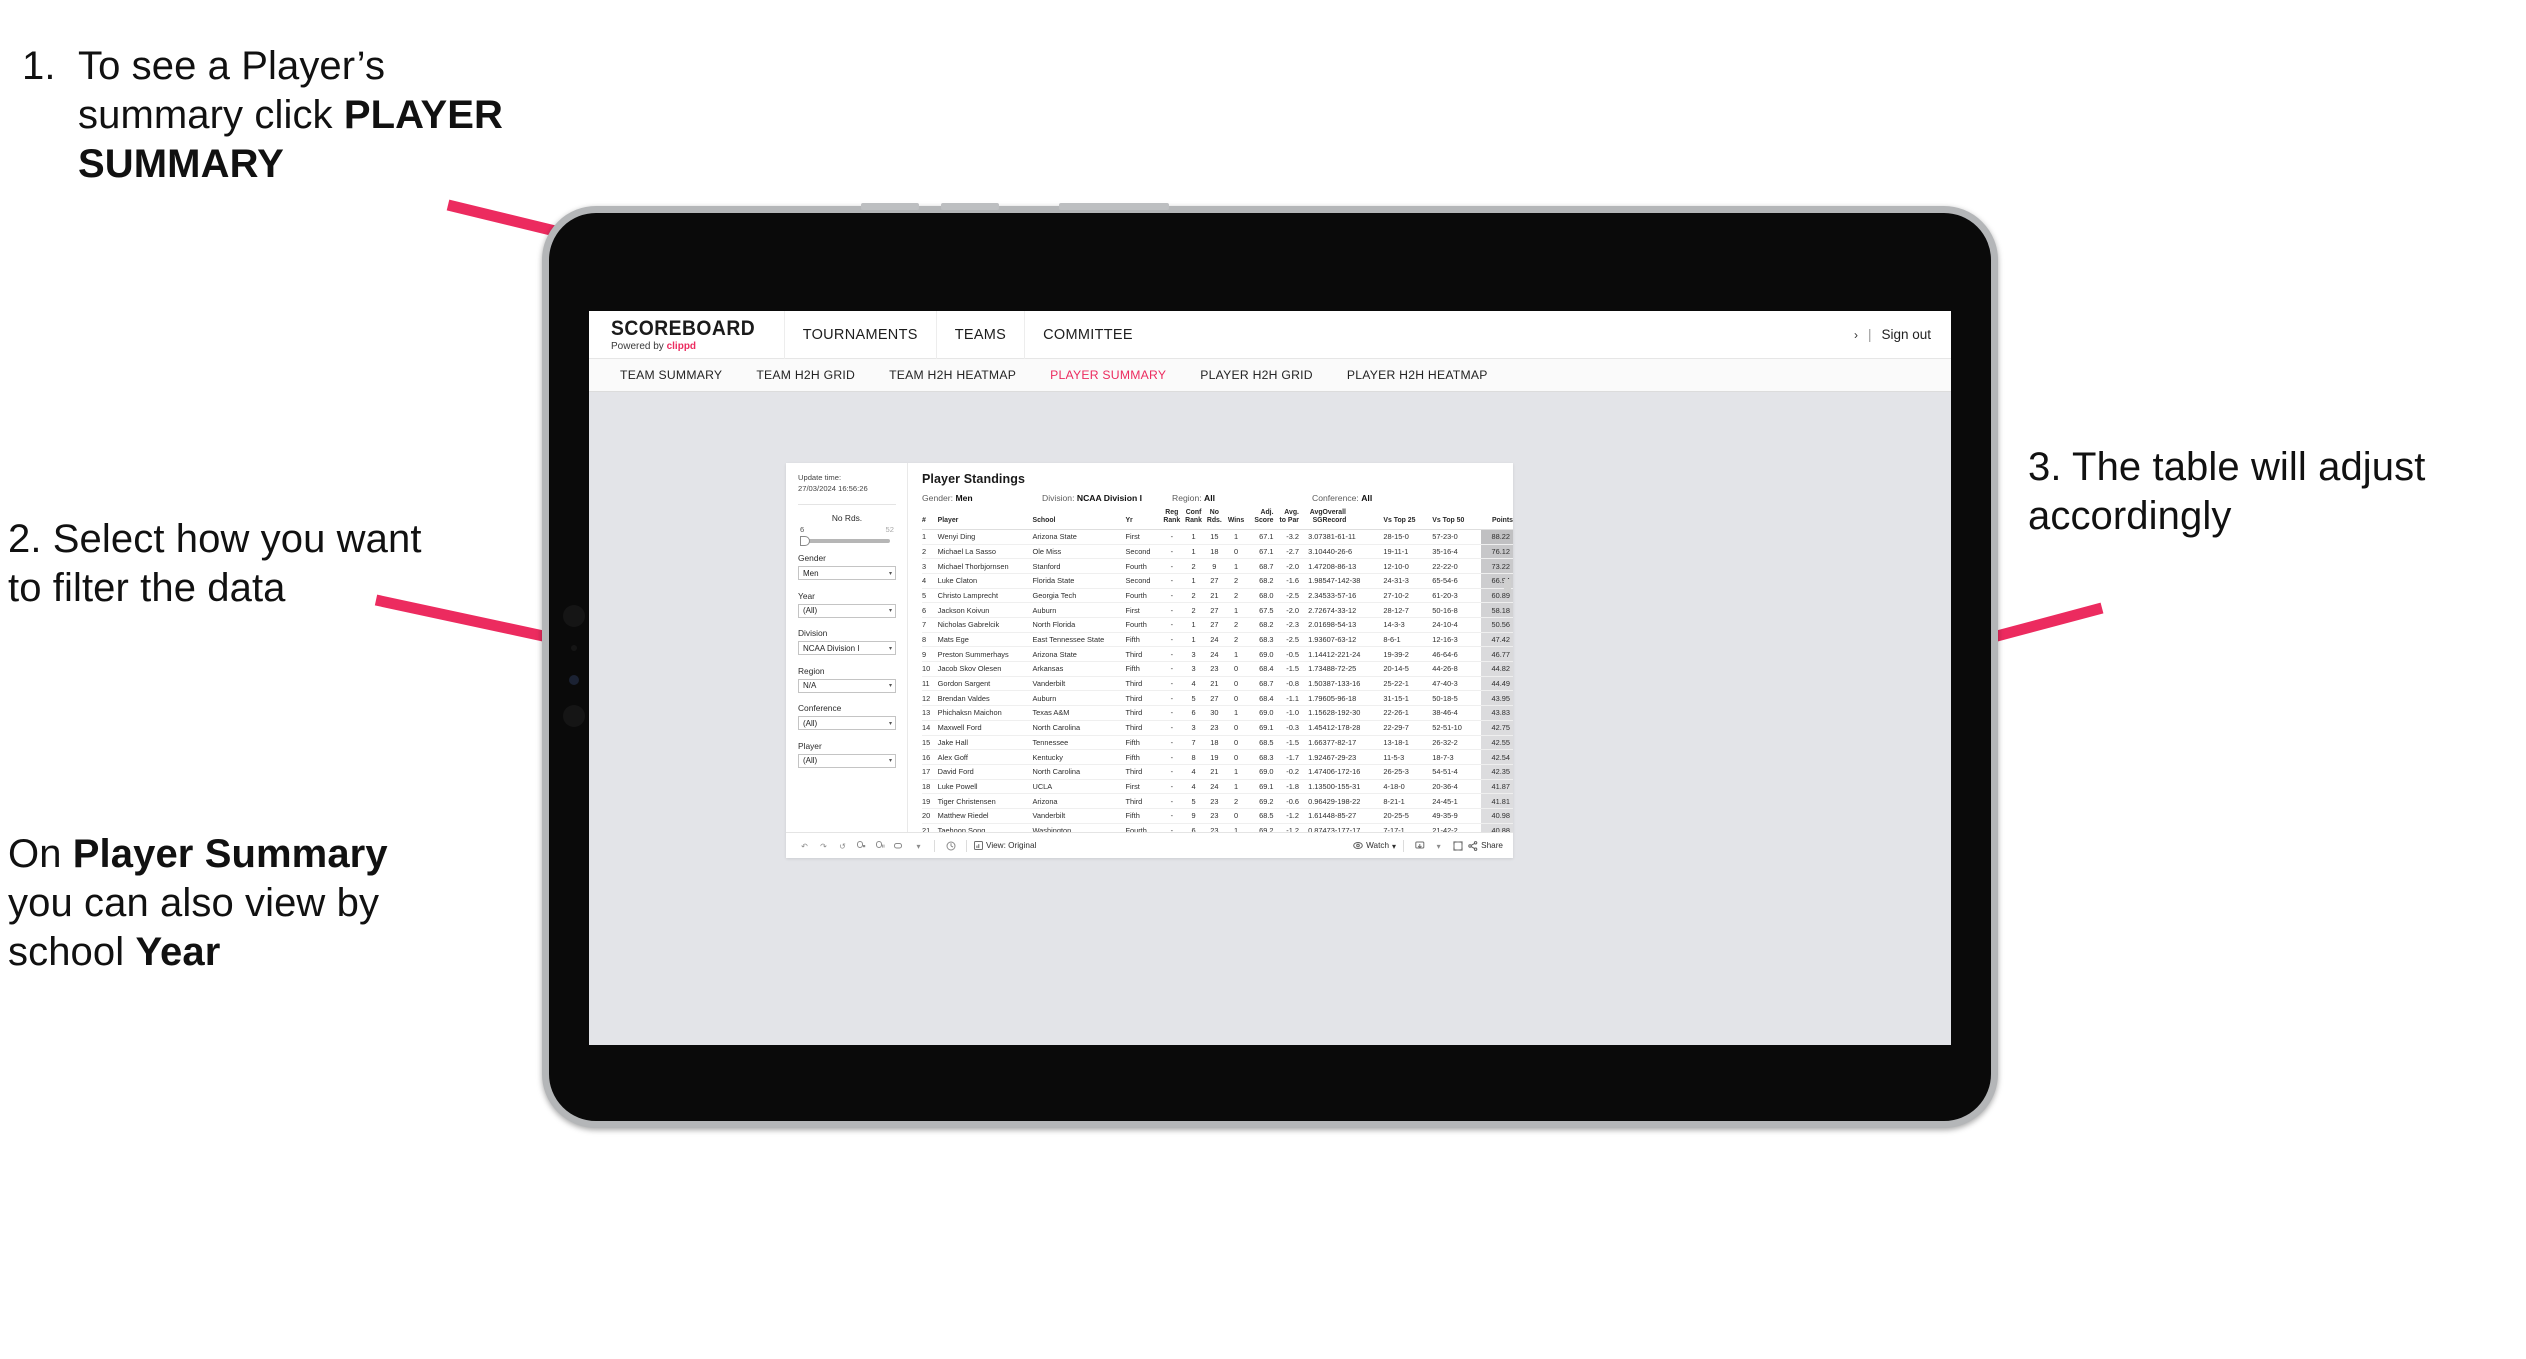  What do you see at coordinates (1236, 625) in the screenshot?
I see `cell-wins: 2` at bounding box center [1236, 625].